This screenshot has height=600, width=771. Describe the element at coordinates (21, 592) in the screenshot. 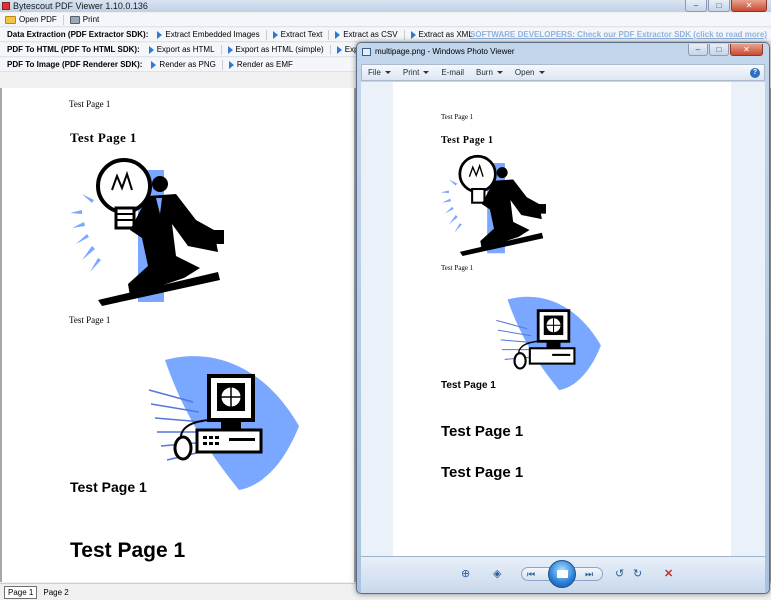

I see `tab-page-1: Page 1` at that location.